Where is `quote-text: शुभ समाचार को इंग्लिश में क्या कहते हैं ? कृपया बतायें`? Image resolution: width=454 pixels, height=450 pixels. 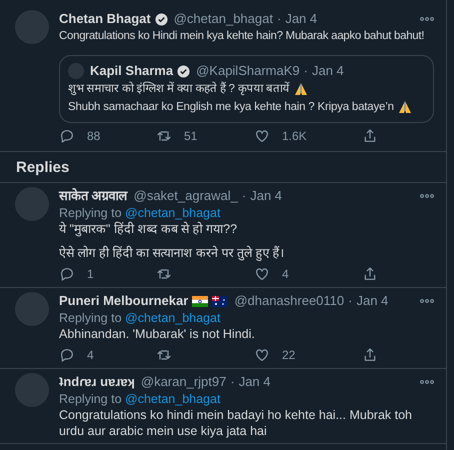 quote-text: शुभ समाचार को इंग्लिश में क्या कहते हैं ? कृपया बतायें is located at coordinates (179, 89).